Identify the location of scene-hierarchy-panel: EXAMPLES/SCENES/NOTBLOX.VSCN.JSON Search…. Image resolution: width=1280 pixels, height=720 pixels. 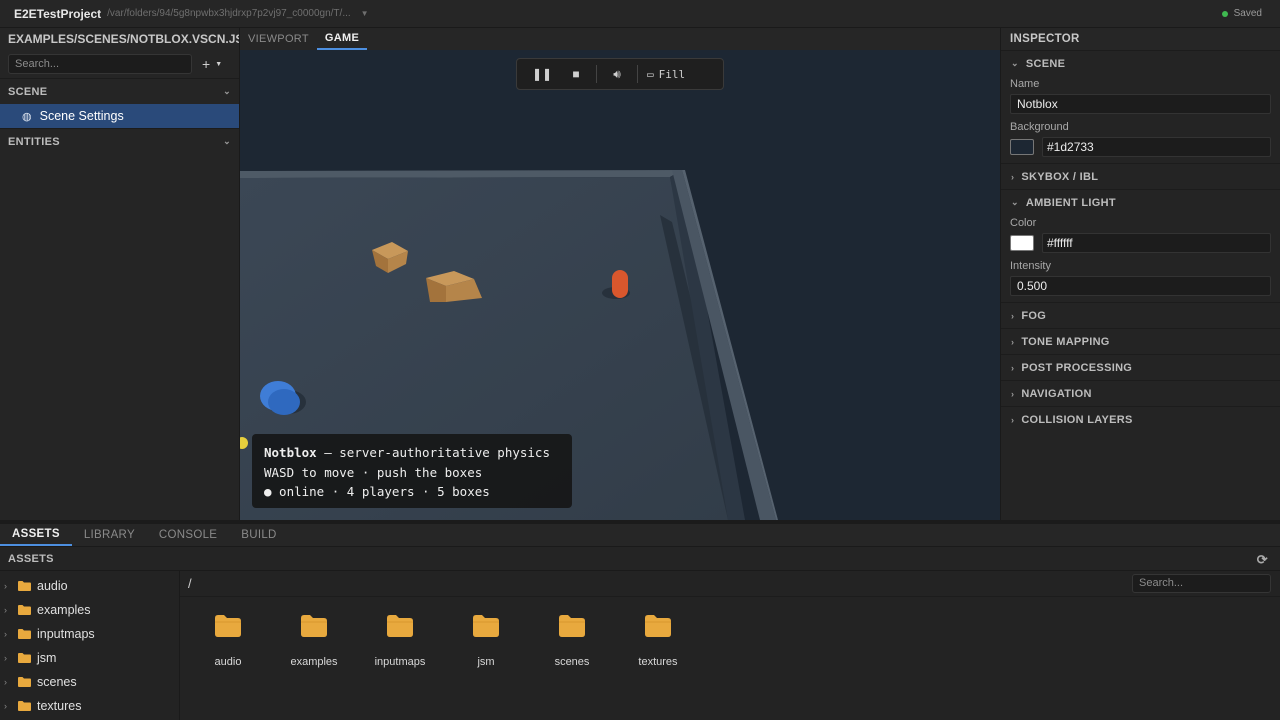
(120, 274).